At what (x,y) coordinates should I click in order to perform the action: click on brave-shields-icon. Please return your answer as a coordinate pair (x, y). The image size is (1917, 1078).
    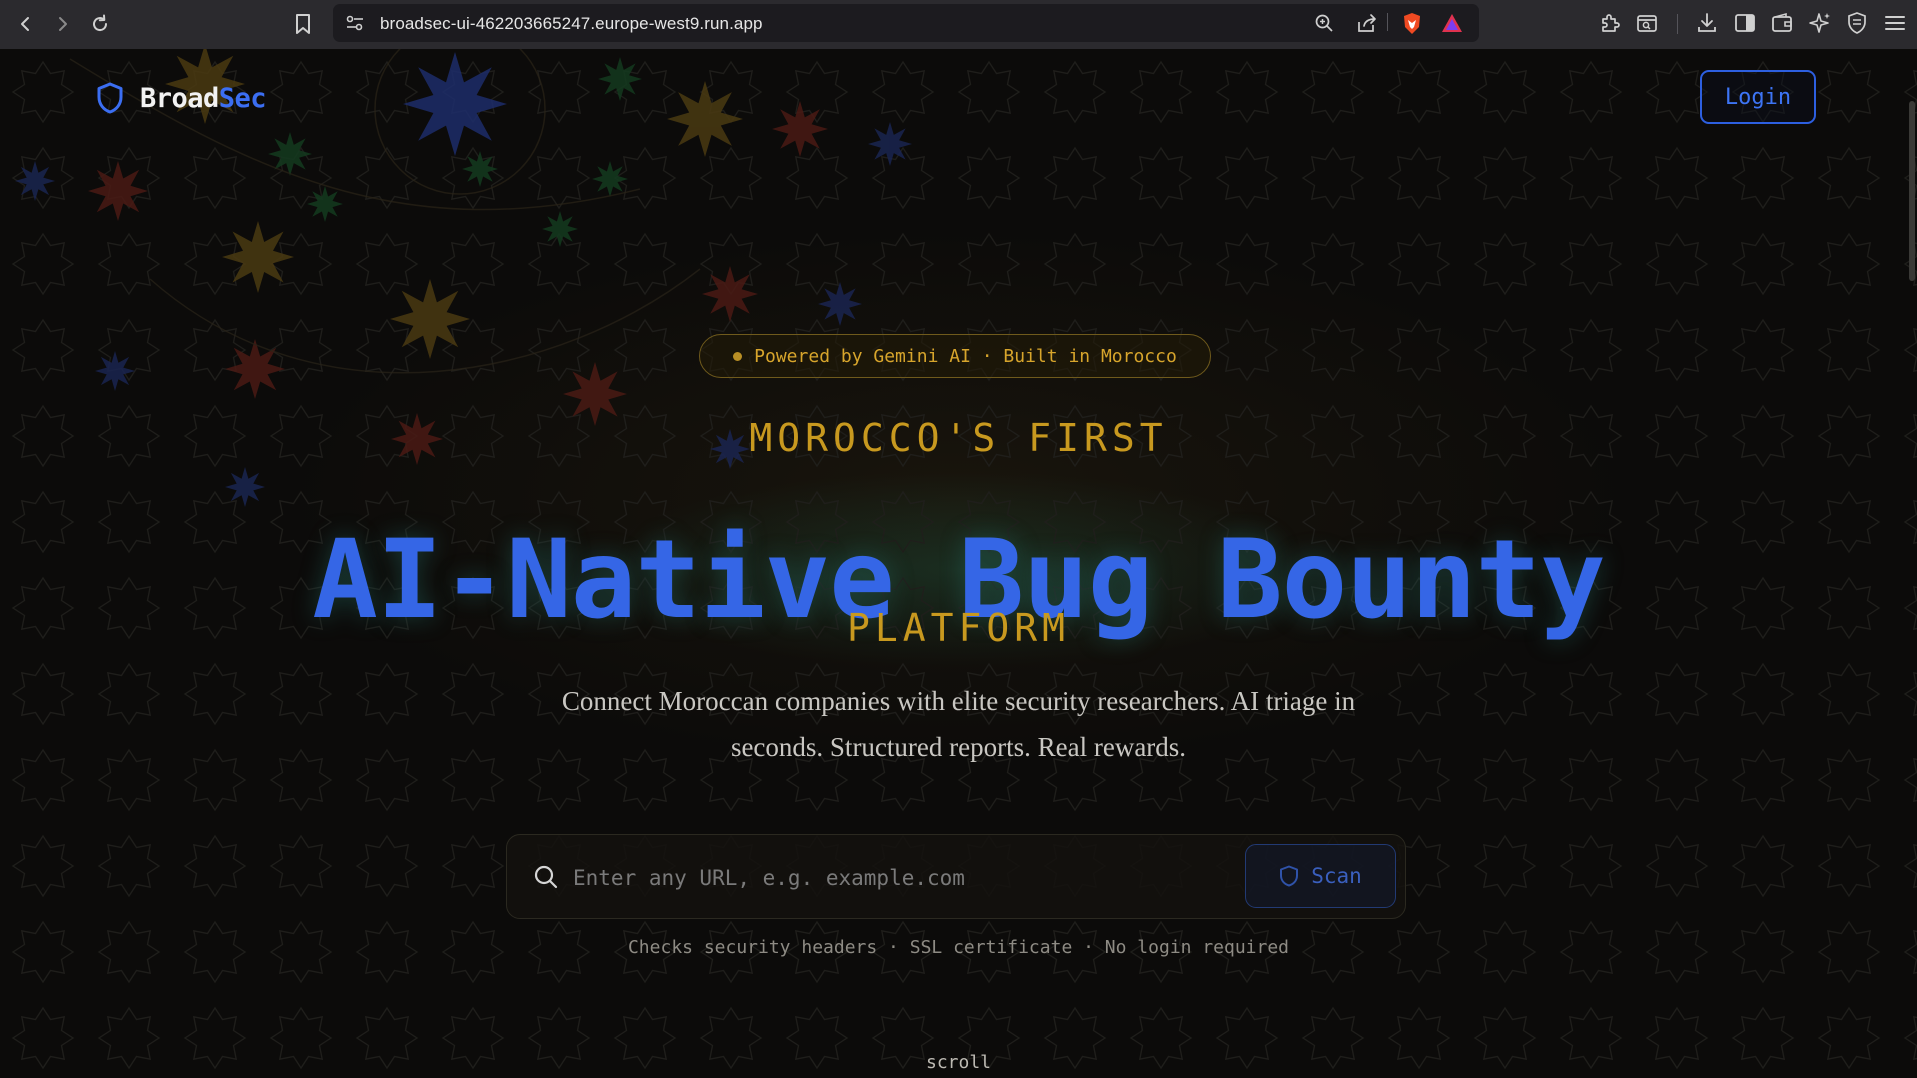
    Looking at the image, I should click on (1412, 24).